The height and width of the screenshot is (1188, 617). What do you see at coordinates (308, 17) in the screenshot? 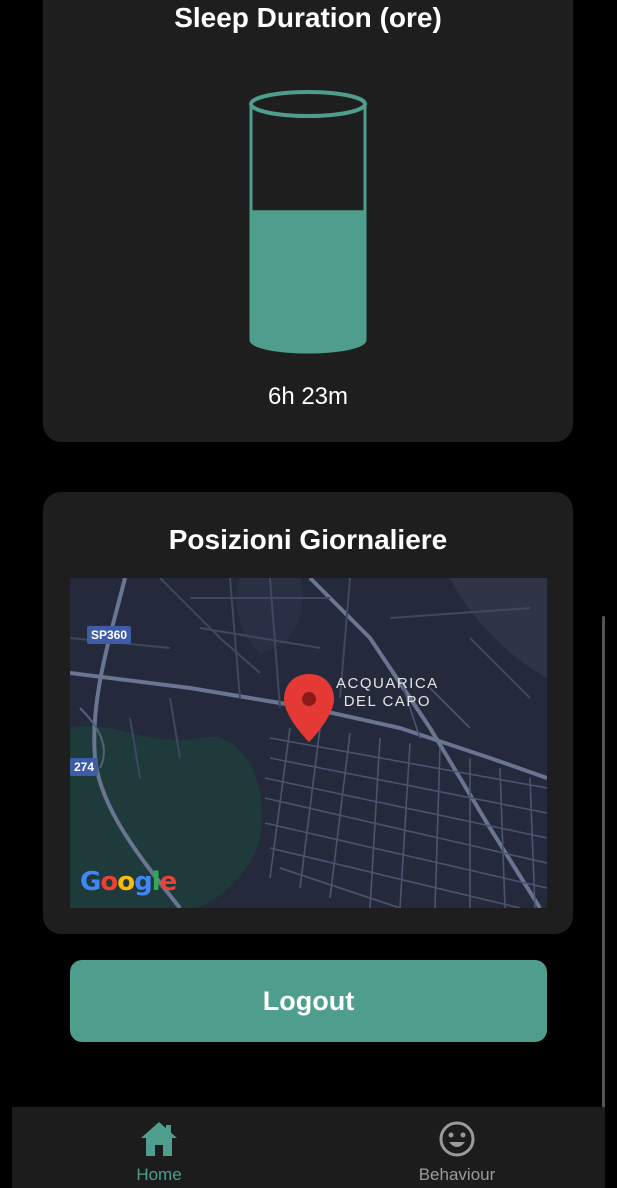
I see `sleep-duration-title: Sleep Duration (ore)` at bounding box center [308, 17].